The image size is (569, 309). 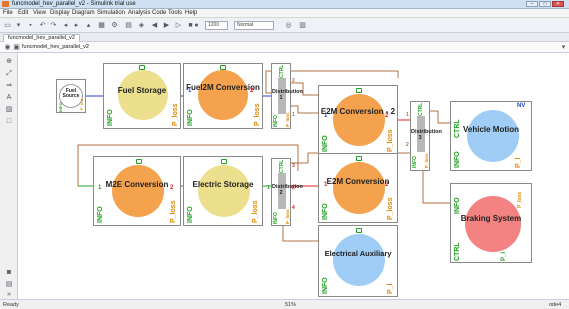 I want to click on model-advisor-icon: ◎, so click(x=288, y=25).